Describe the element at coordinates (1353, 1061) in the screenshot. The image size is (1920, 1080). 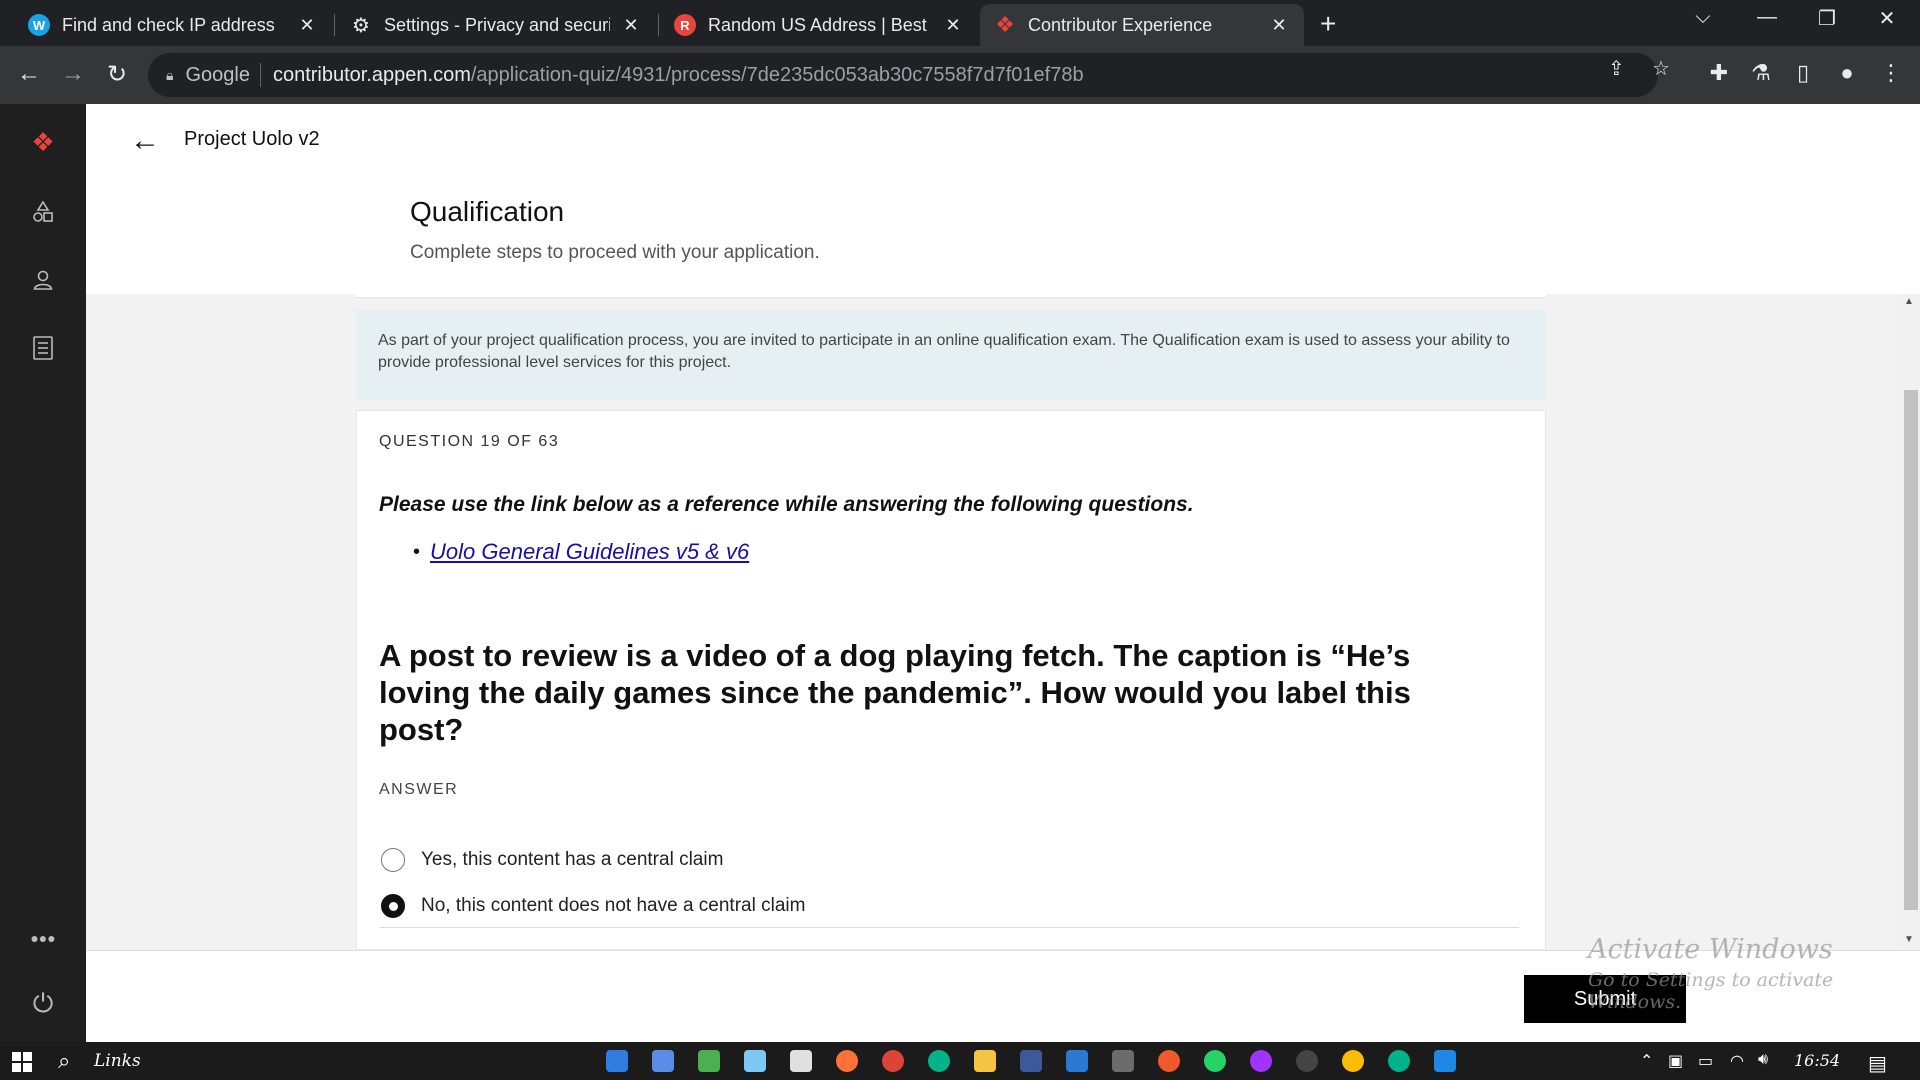
I see `chrome-alt-icon` at that location.